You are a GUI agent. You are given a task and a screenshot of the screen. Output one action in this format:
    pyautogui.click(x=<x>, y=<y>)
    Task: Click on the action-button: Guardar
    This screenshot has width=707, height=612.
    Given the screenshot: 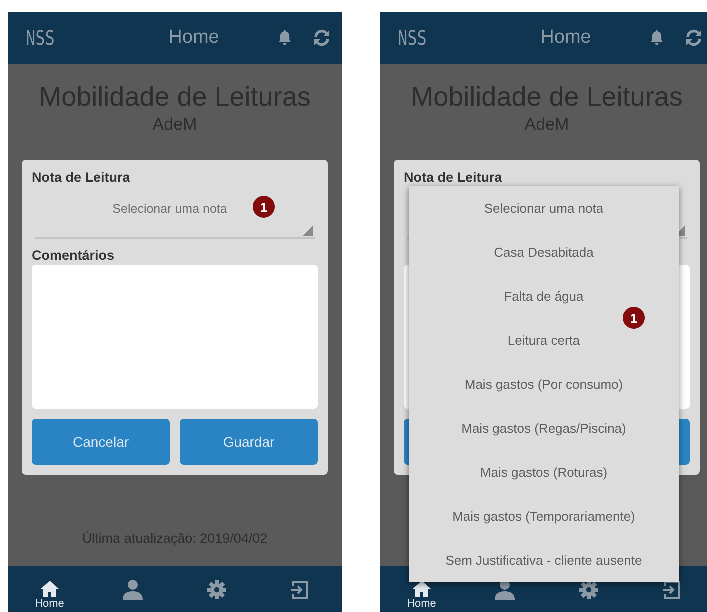 What is the action you would take?
    pyautogui.click(x=249, y=442)
    